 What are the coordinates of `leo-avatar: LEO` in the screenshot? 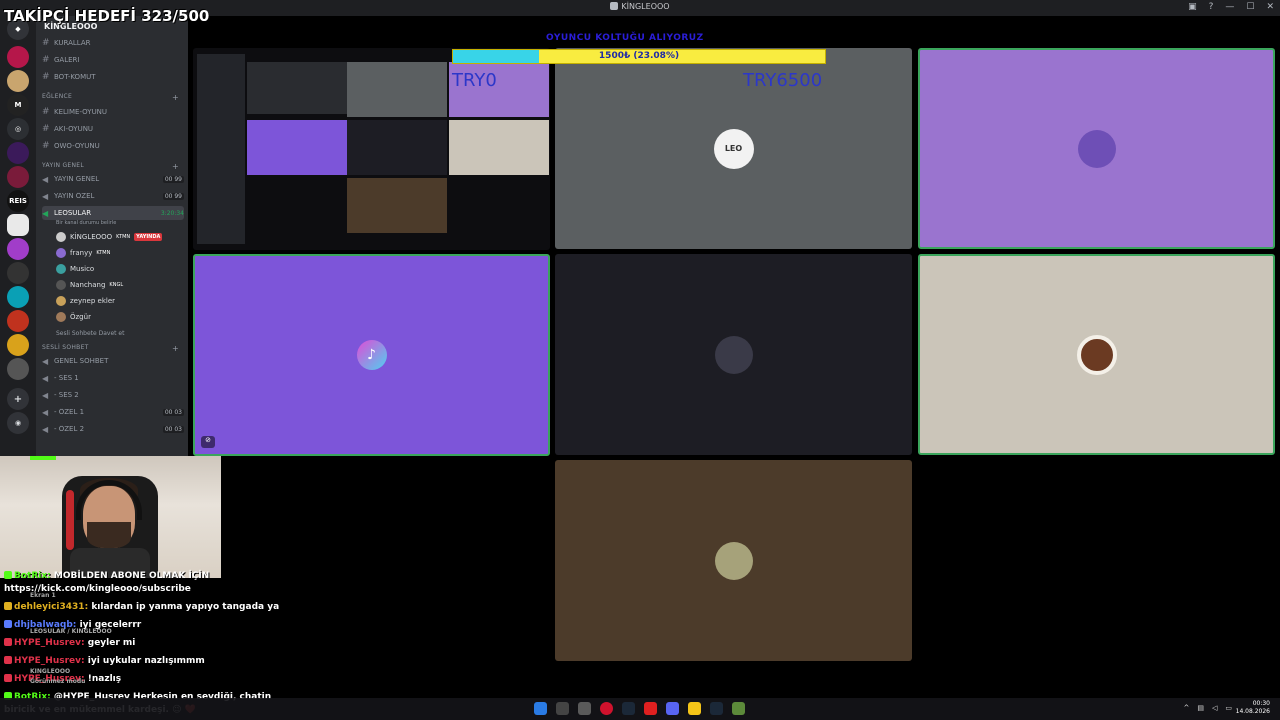 It's located at (733, 148).